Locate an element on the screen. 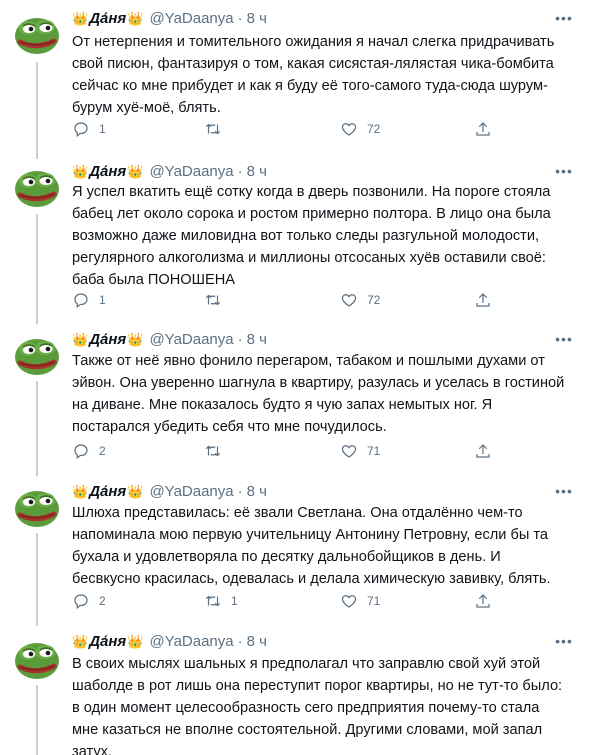 The height and width of the screenshot is (755, 592). like-count: 72 is located at coordinates (374, 300).